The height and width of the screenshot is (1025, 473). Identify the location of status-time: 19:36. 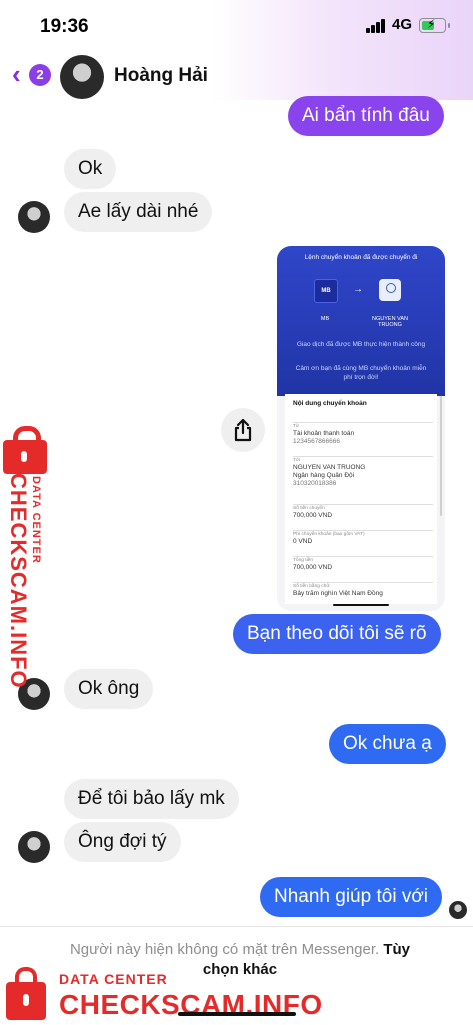
(64, 26).